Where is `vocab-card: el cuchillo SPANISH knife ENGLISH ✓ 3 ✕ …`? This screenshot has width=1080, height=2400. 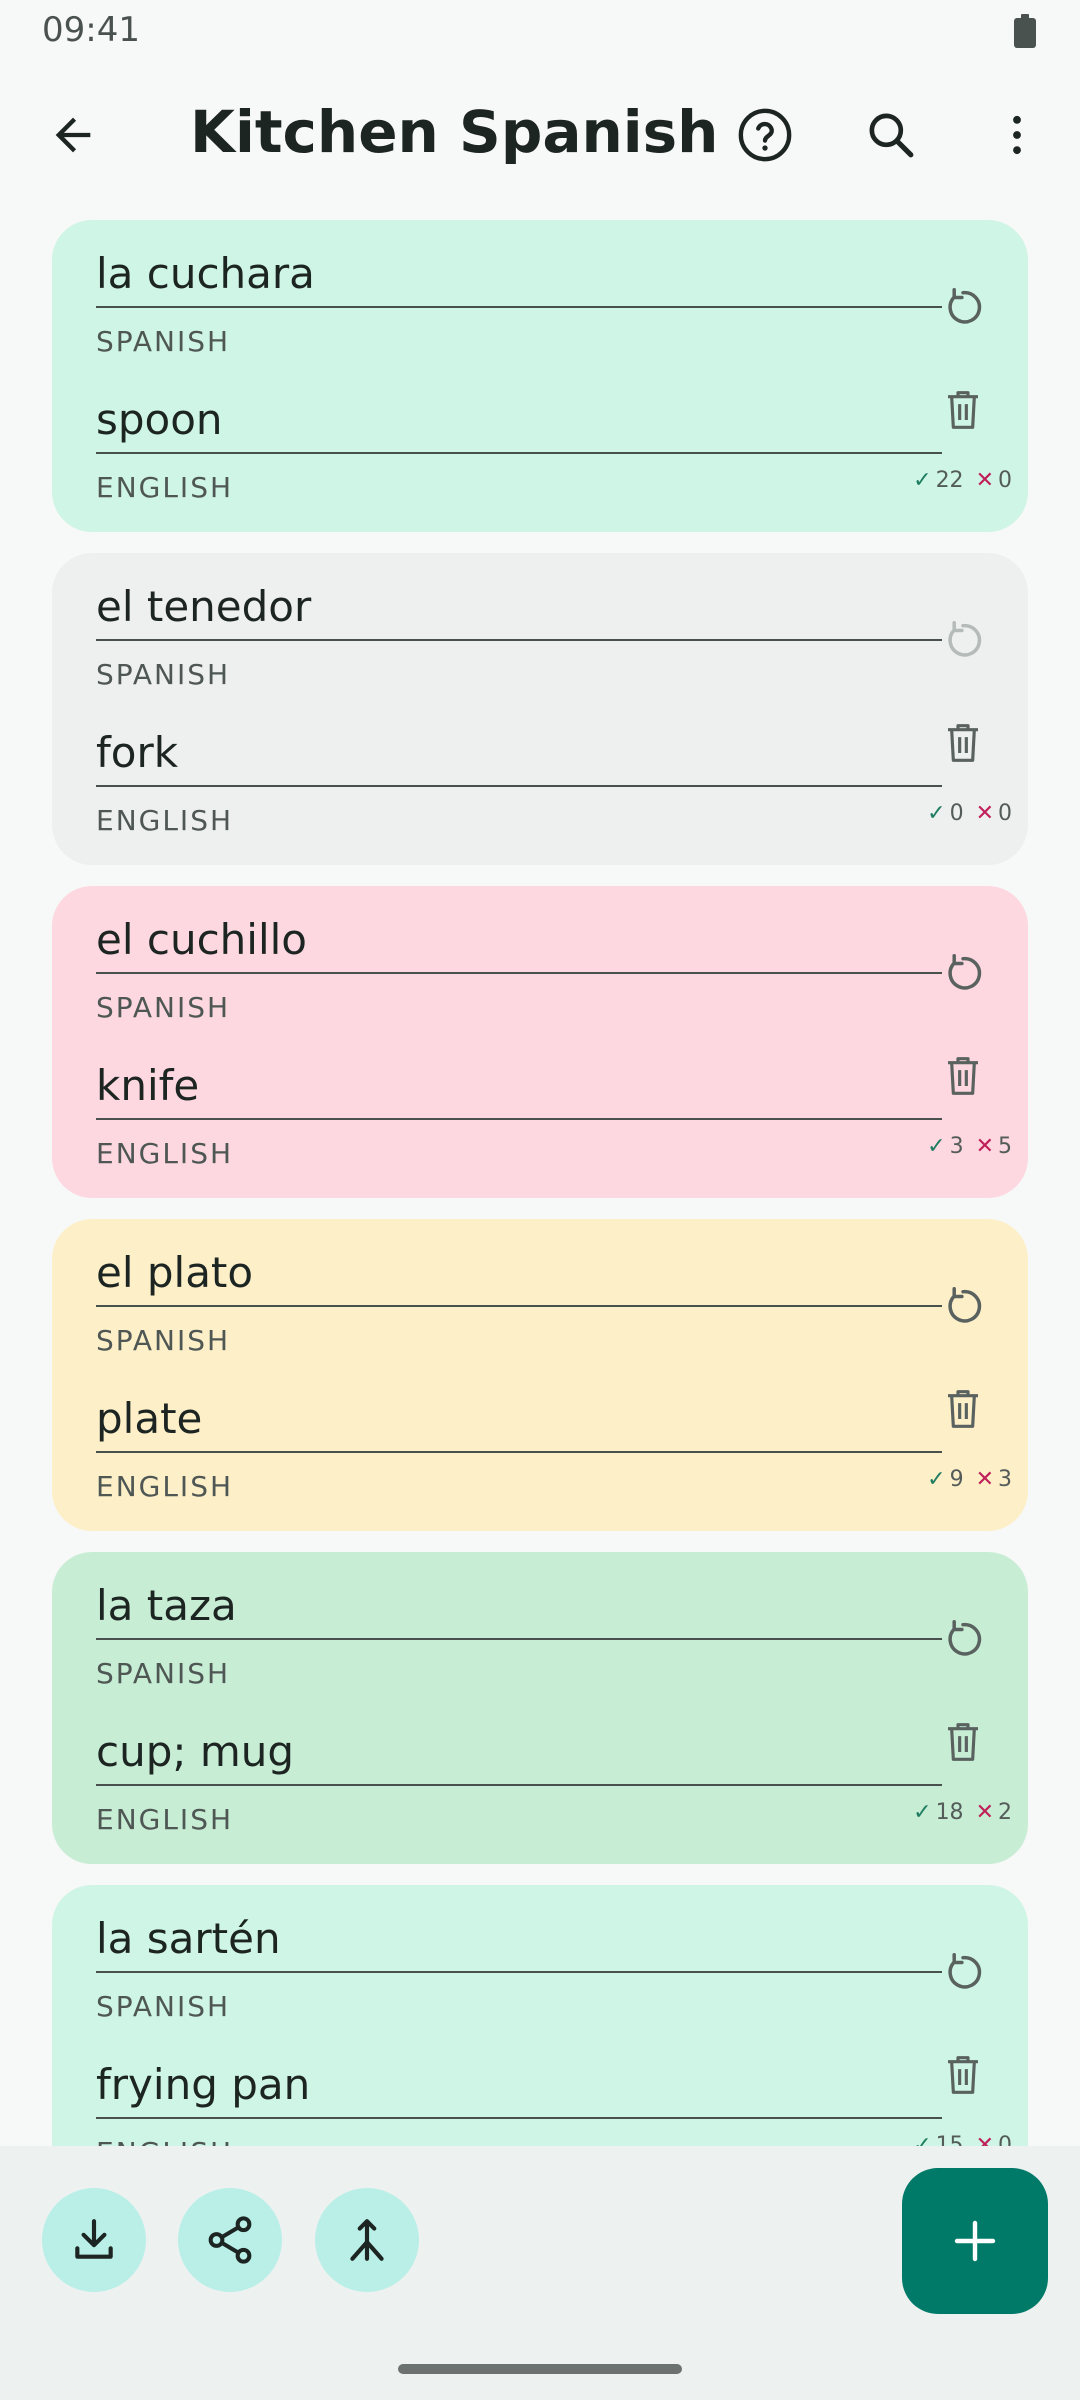 vocab-card: el cuchillo SPANISH knife ENGLISH ✓ 3 ✕ … is located at coordinates (540, 1042).